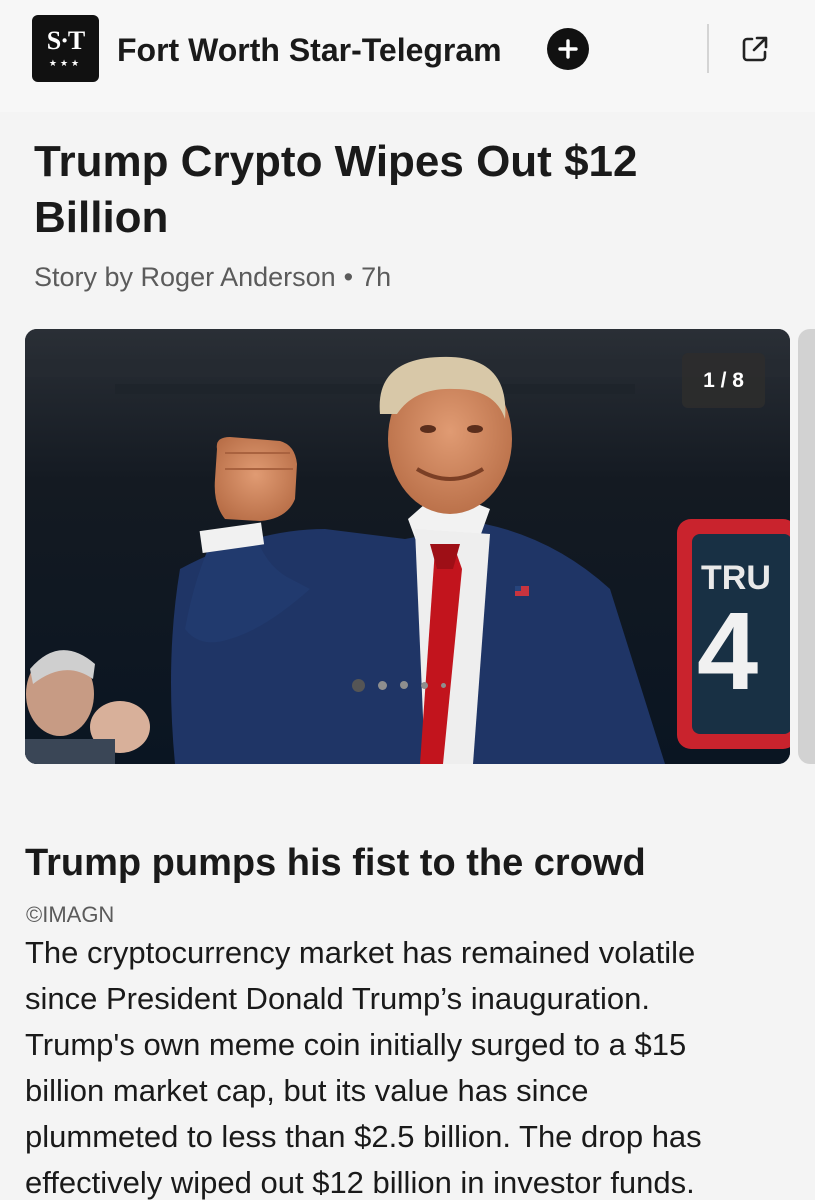 The height and width of the screenshot is (1200, 815). Describe the element at coordinates (336, 189) in the screenshot. I see `article-title: Trump Crypto Wipes Out $12 Billion` at that location.